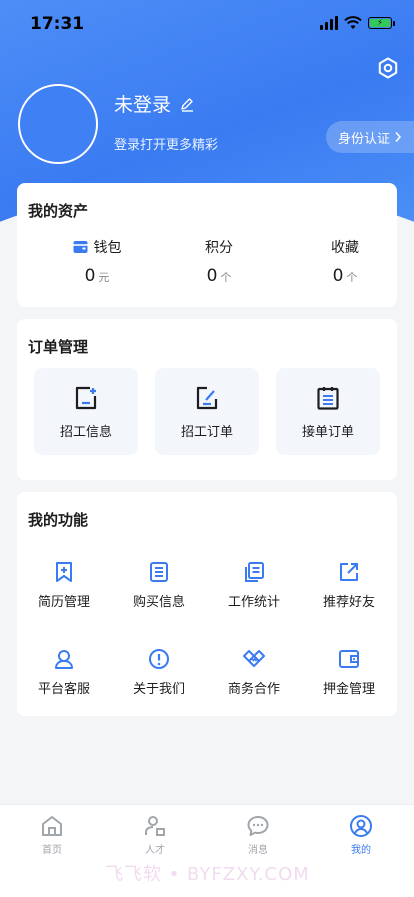  What do you see at coordinates (254, 572) in the screenshot?
I see `stacked-documents-icon` at bounding box center [254, 572].